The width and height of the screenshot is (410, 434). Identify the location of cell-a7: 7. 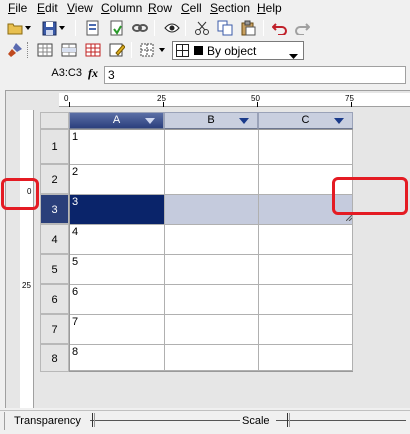
(117, 330).